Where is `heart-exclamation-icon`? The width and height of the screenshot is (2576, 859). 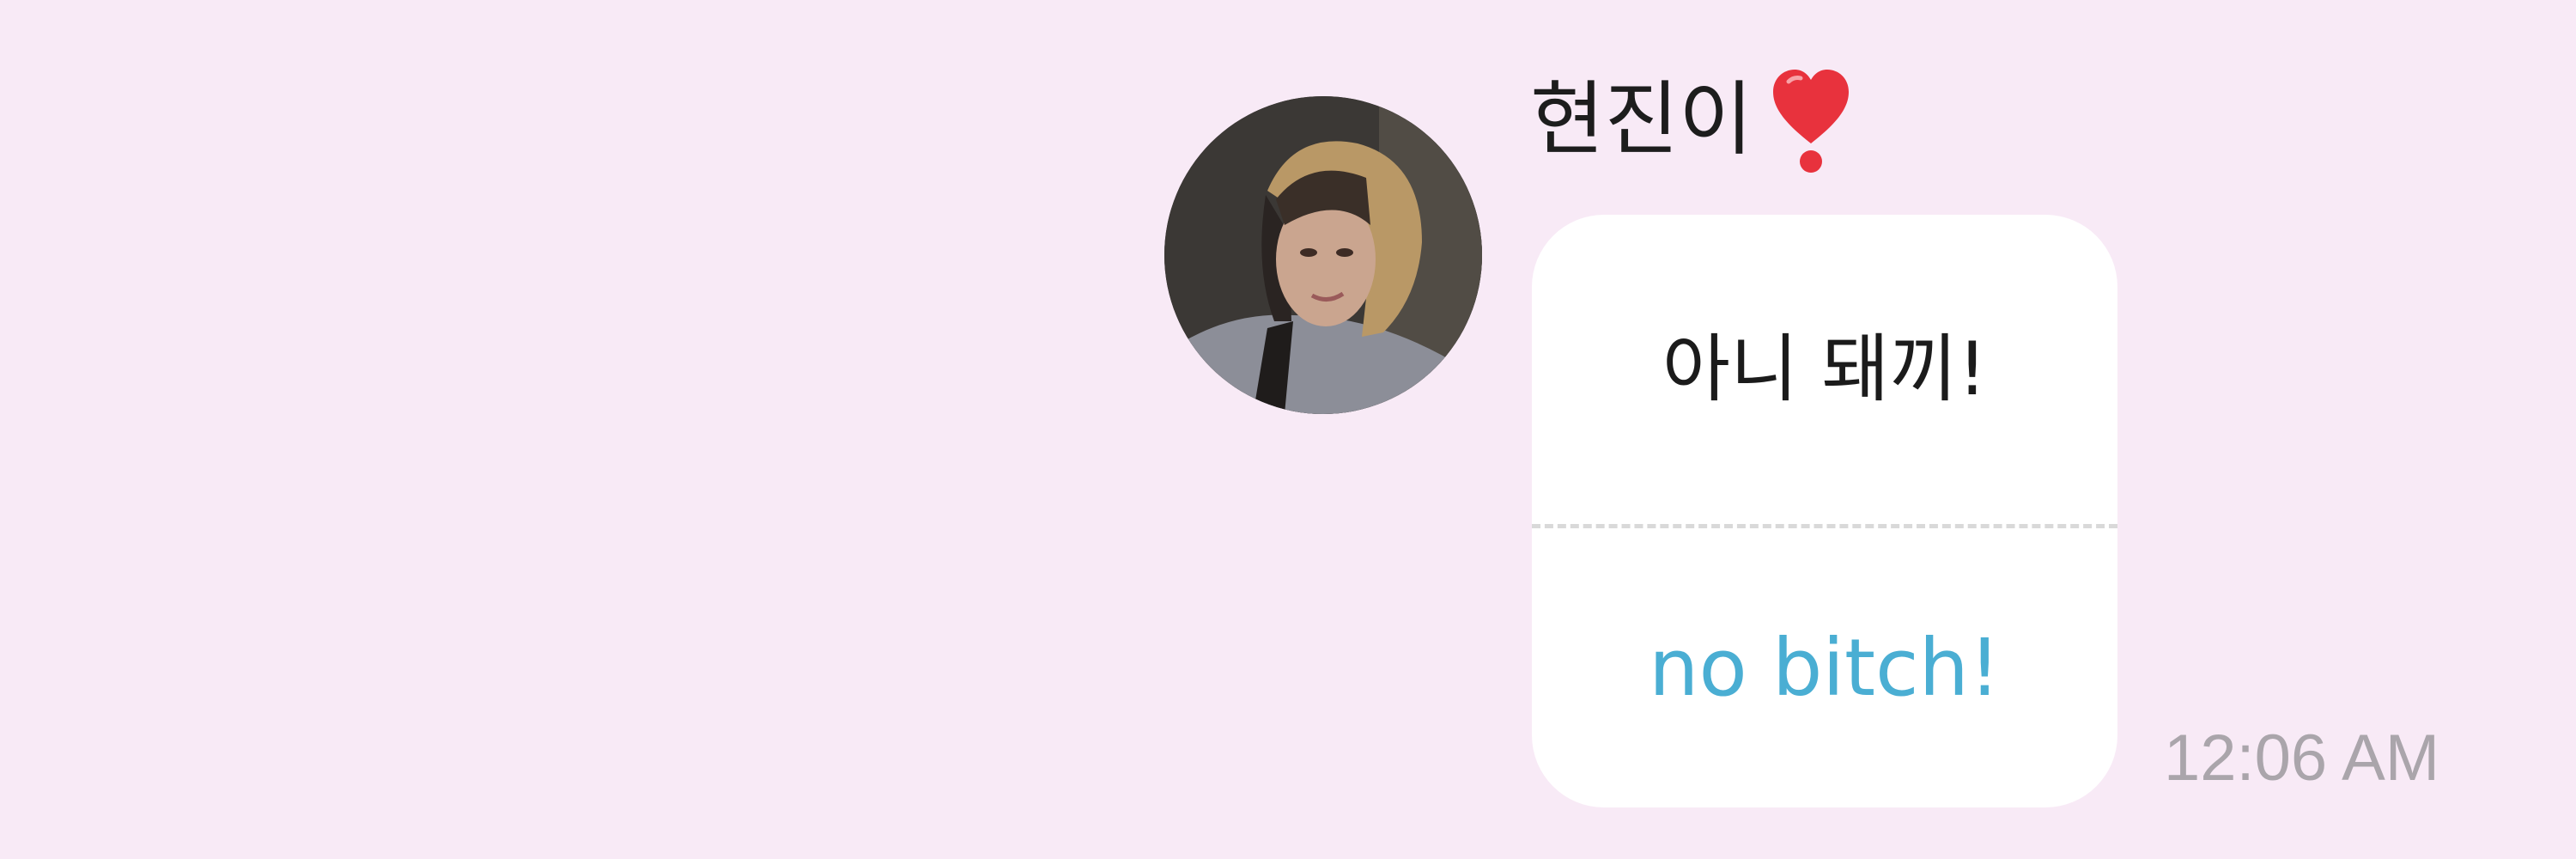
heart-exclamation-icon is located at coordinates (1812, 121).